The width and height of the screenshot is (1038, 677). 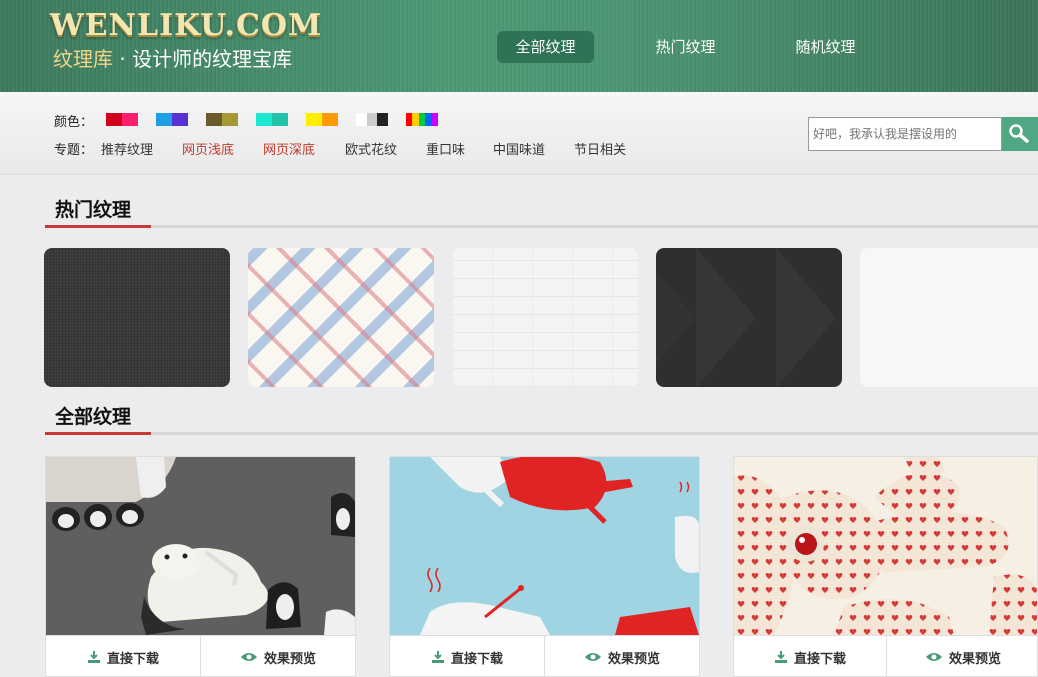 What do you see at coordinates (83, 59) in the screenshot?
I see `tagline-brand: 纹理库` at bounding box center [83, 59].